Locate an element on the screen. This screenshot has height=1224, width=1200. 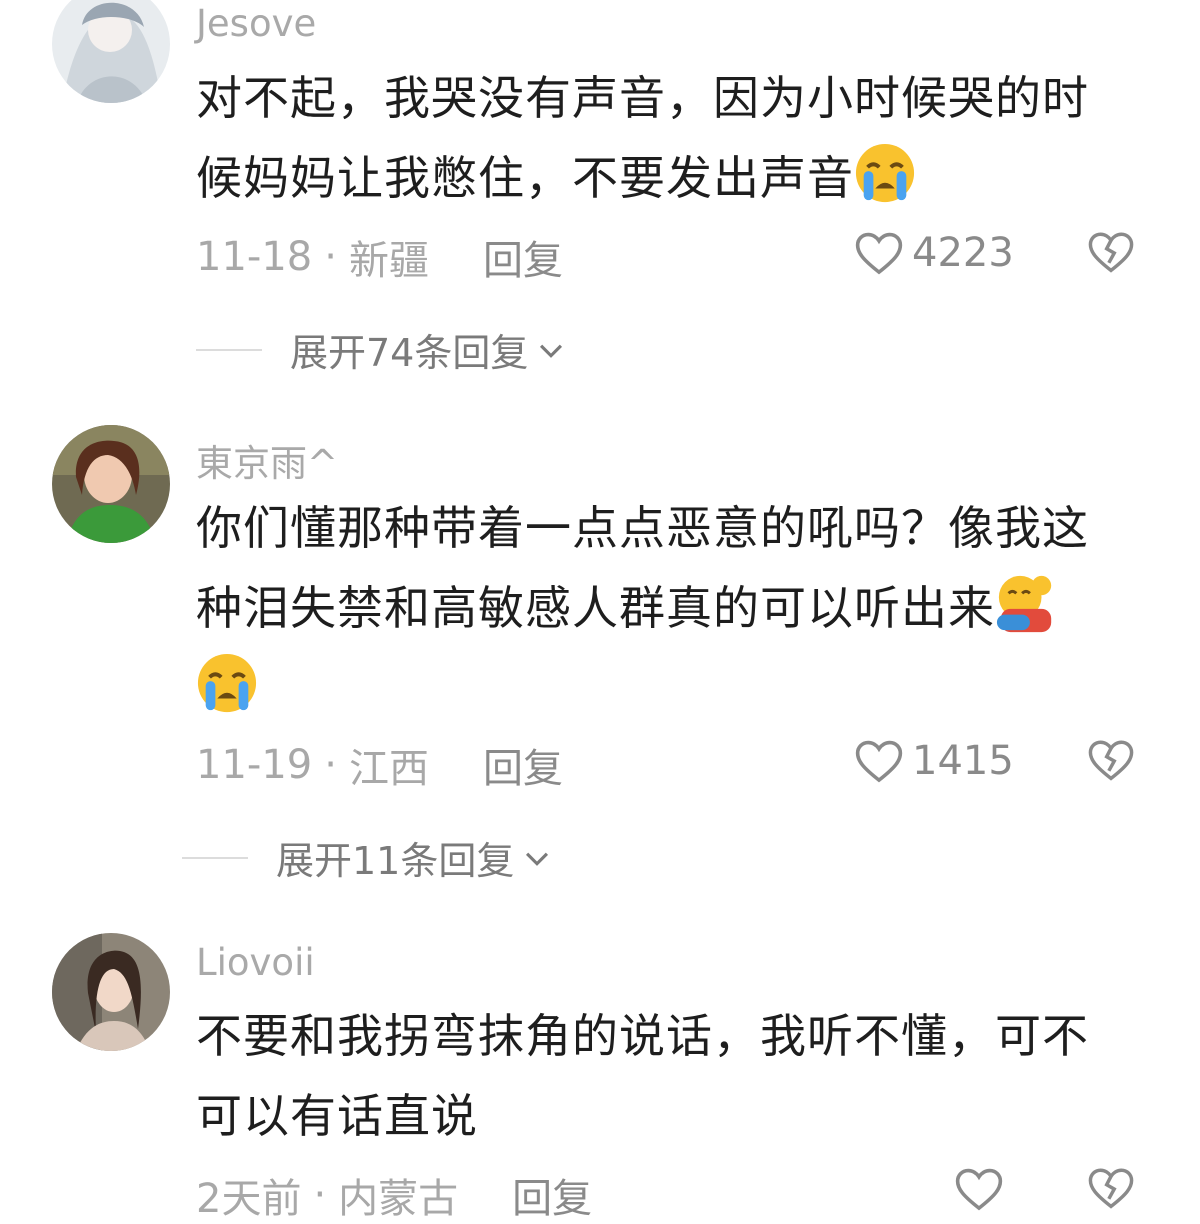
username: Jesove is located at coordinates (256, 23).